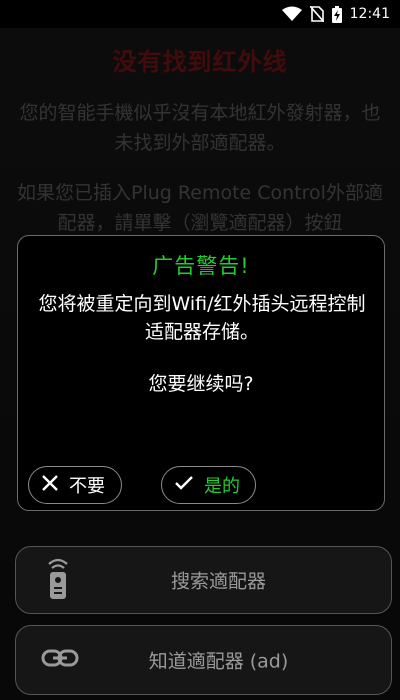 This screenshot has width=400, height=700. I want to click on clock: 12:41, so click(369, 14).